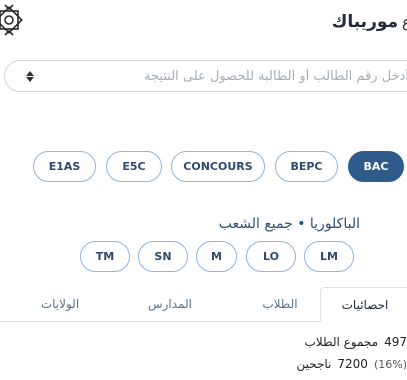 This screenshot has width=407, height=380. Describe the element at coordinates (306, 166) in the screenshot. I see `exam-pill-bepc: BEPC` at that location.